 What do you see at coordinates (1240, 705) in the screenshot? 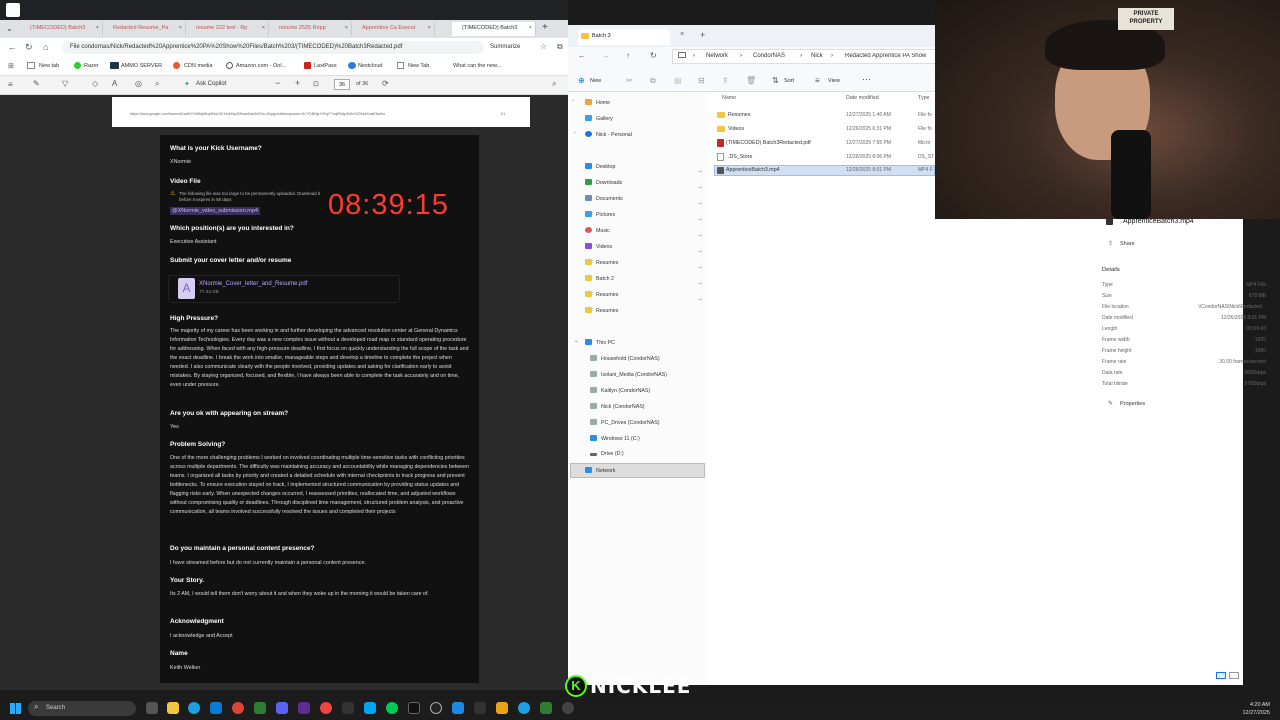
I see `clock-time: 4:20 AM` at bounding box center [1240, 705].